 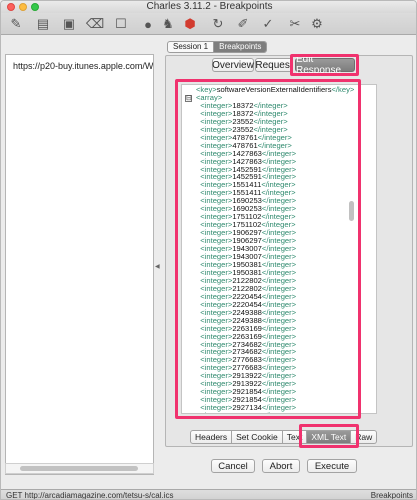 What do you see at coordinates (268, 24) in the screenshot?
I see `check-icon: ✓` at bounding box center [268, 24].